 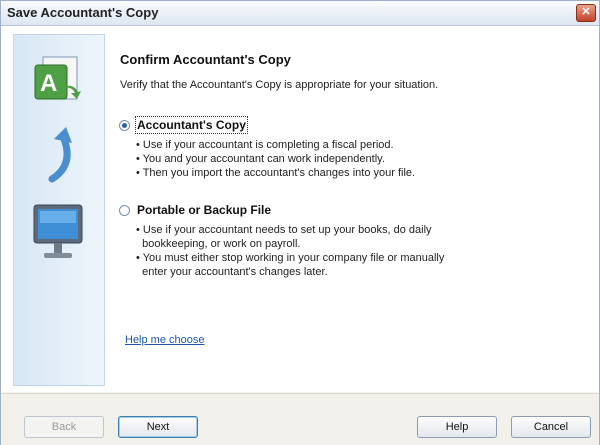 I want to click on list-item: enter your accountant's changes later., so click(x=232, y=272).